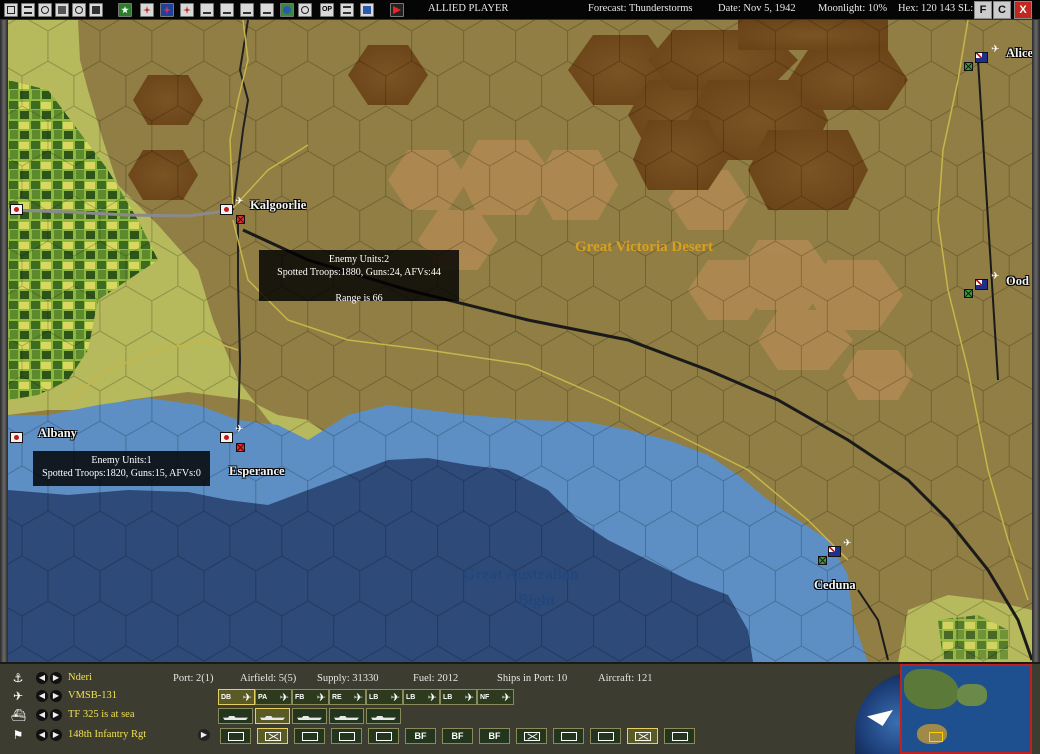  What do you see at coordinates (125, 10) in the screenshot?
I see `unit-icon` at bounding box center [125, 10].